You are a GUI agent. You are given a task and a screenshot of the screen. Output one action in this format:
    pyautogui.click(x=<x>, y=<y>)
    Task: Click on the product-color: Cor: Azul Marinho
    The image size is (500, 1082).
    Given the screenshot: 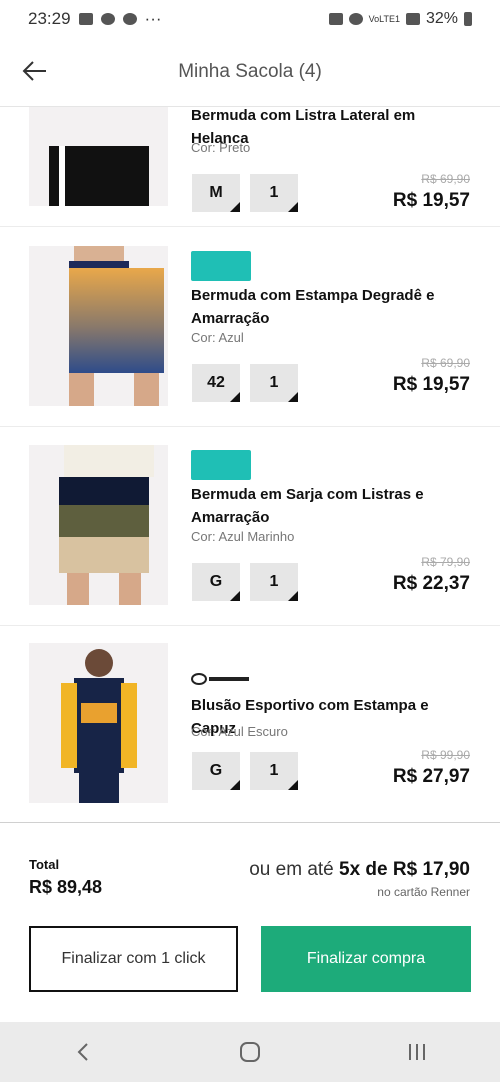 What is the action you would take?
    pyautogui.click(x=243, y=536)
    